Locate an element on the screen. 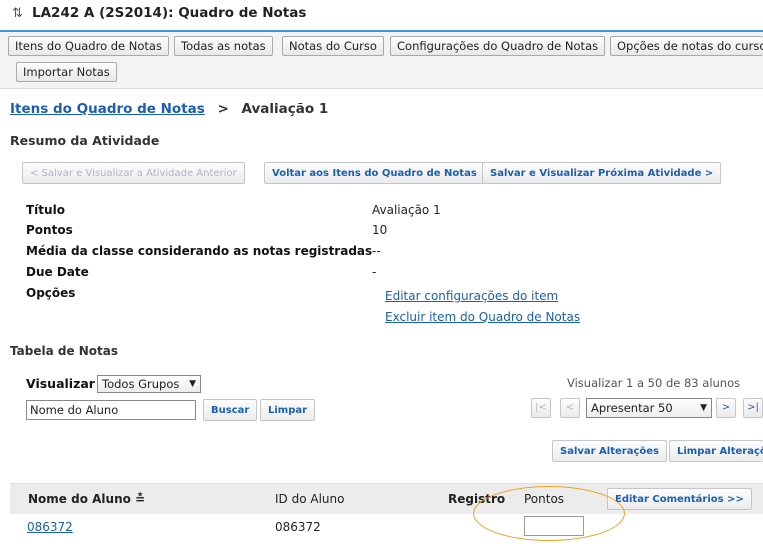  page-size-value: Apresentar 50 is located at coordinates (632, 408).